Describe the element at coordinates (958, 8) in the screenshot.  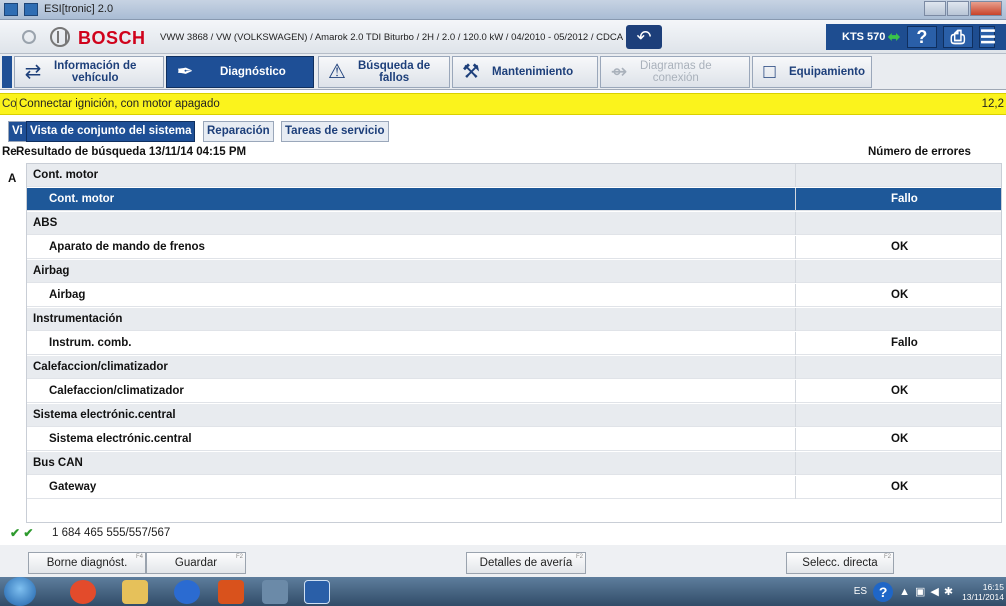
I see `maximize-button` at that location.